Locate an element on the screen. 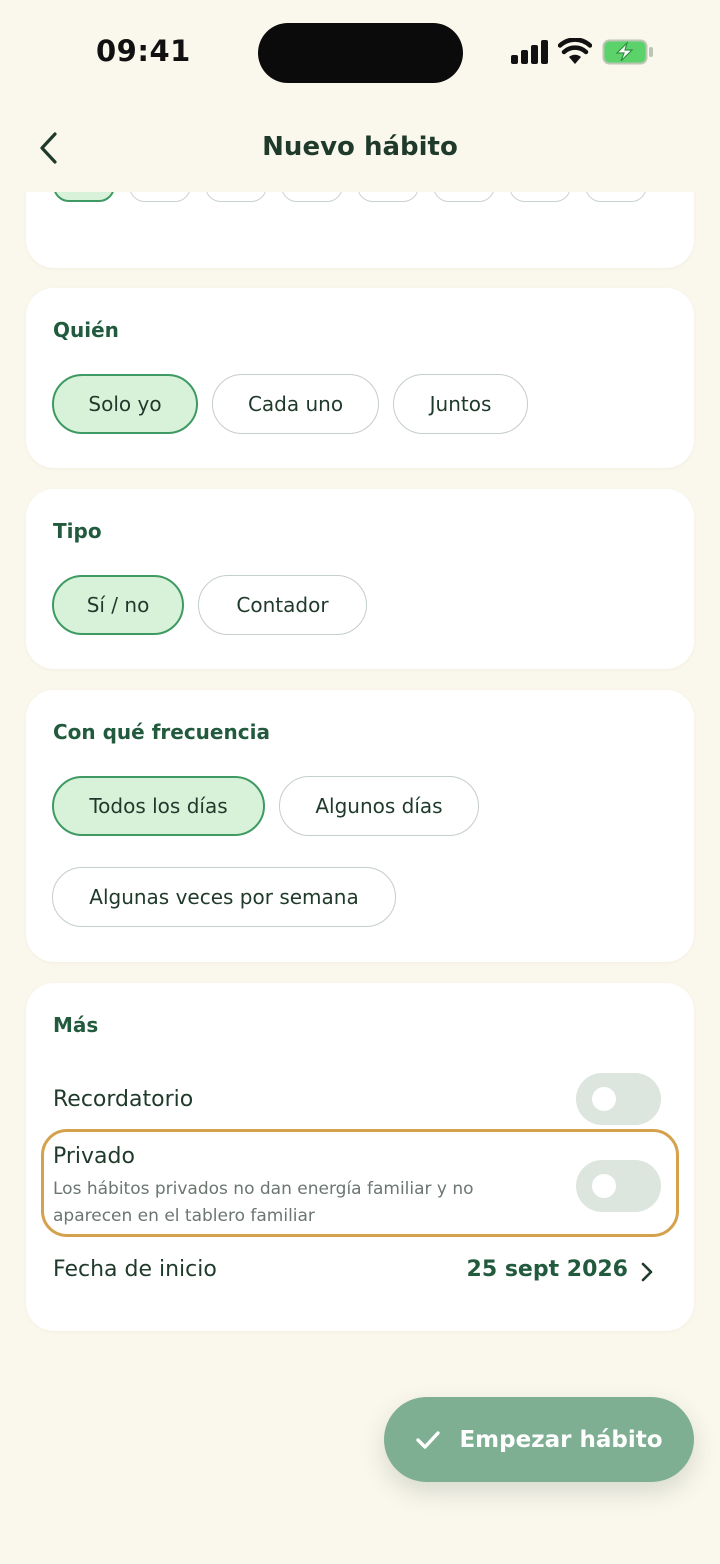  reminder-toggle is located at coordinates (618, 1099).